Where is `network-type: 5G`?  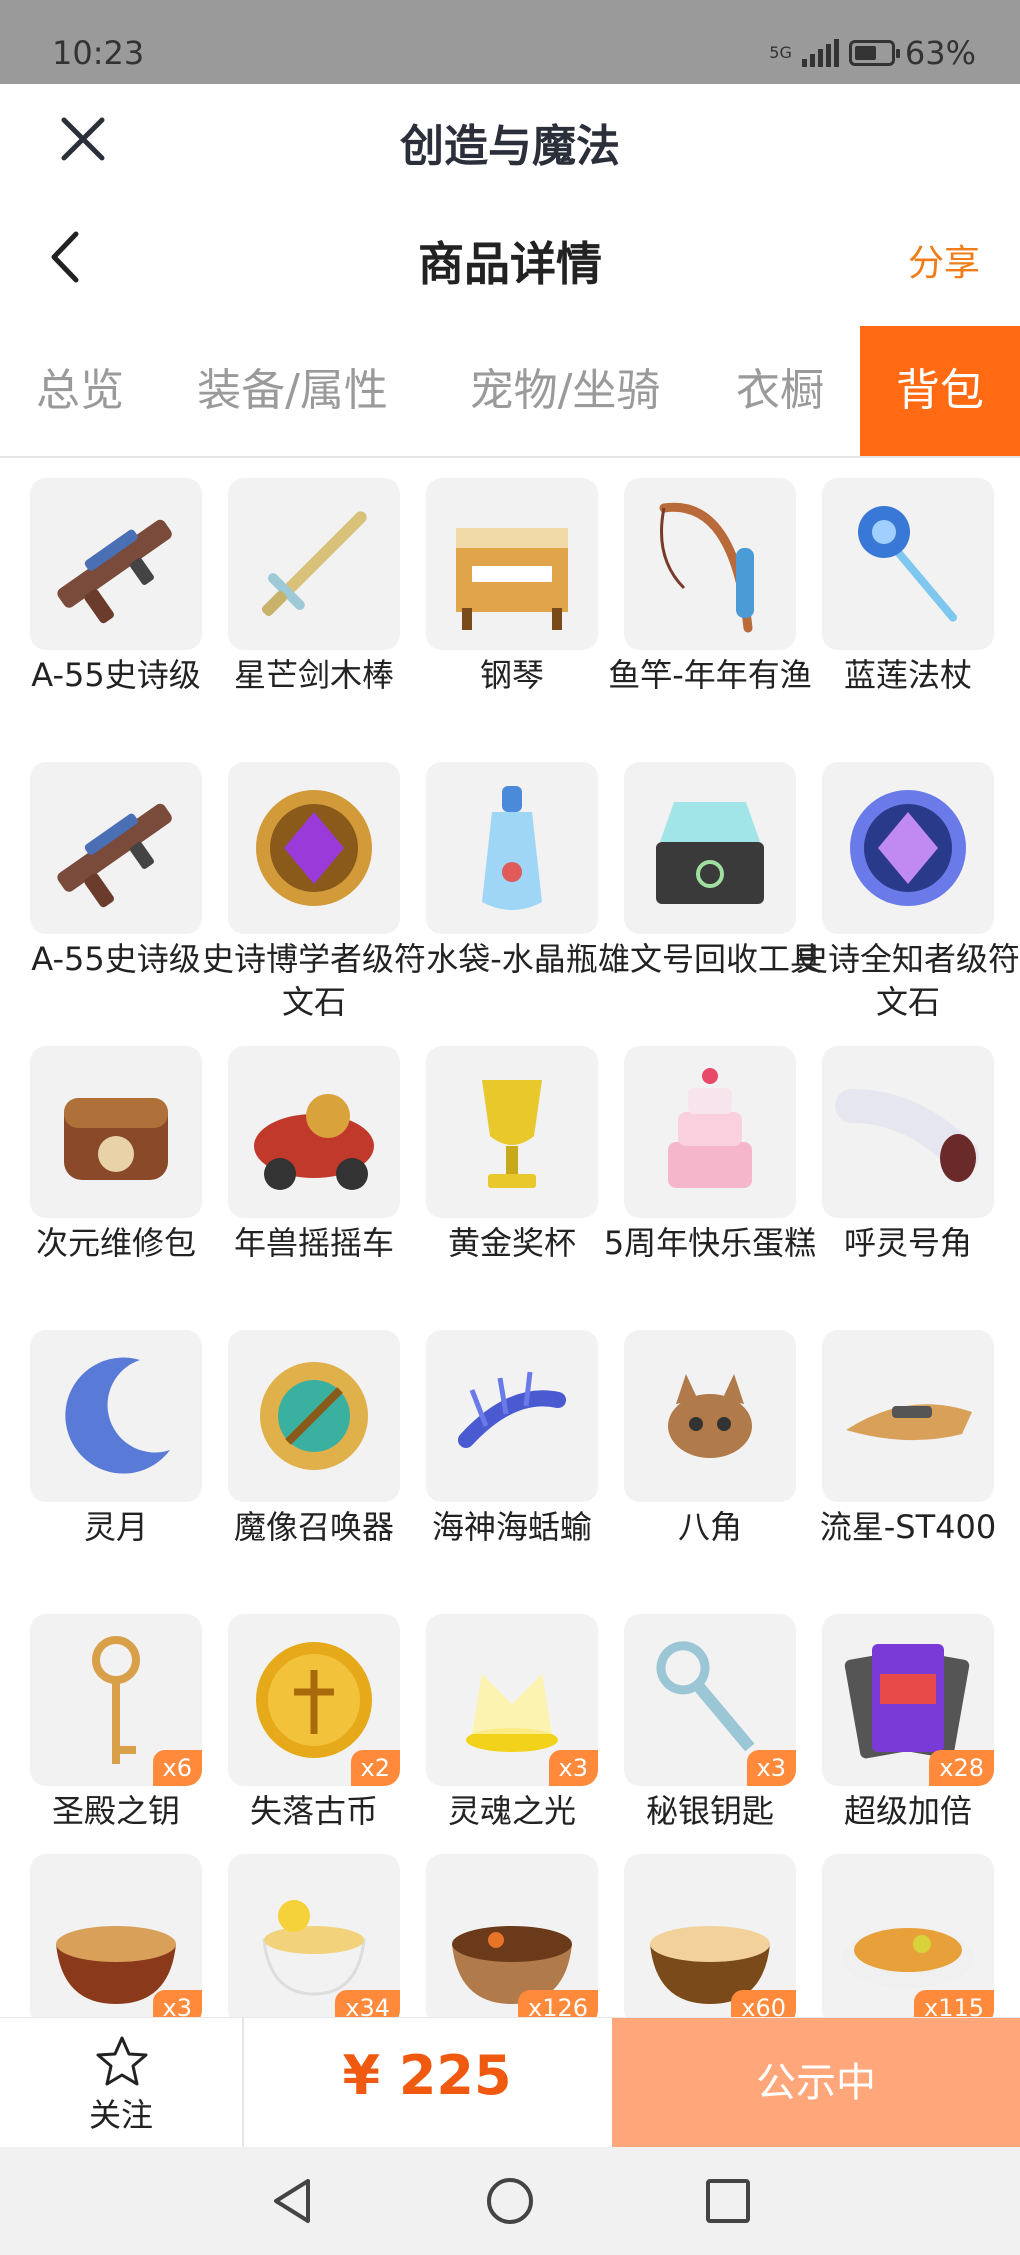
network-type: 5G is located at coordinates (780, 52).